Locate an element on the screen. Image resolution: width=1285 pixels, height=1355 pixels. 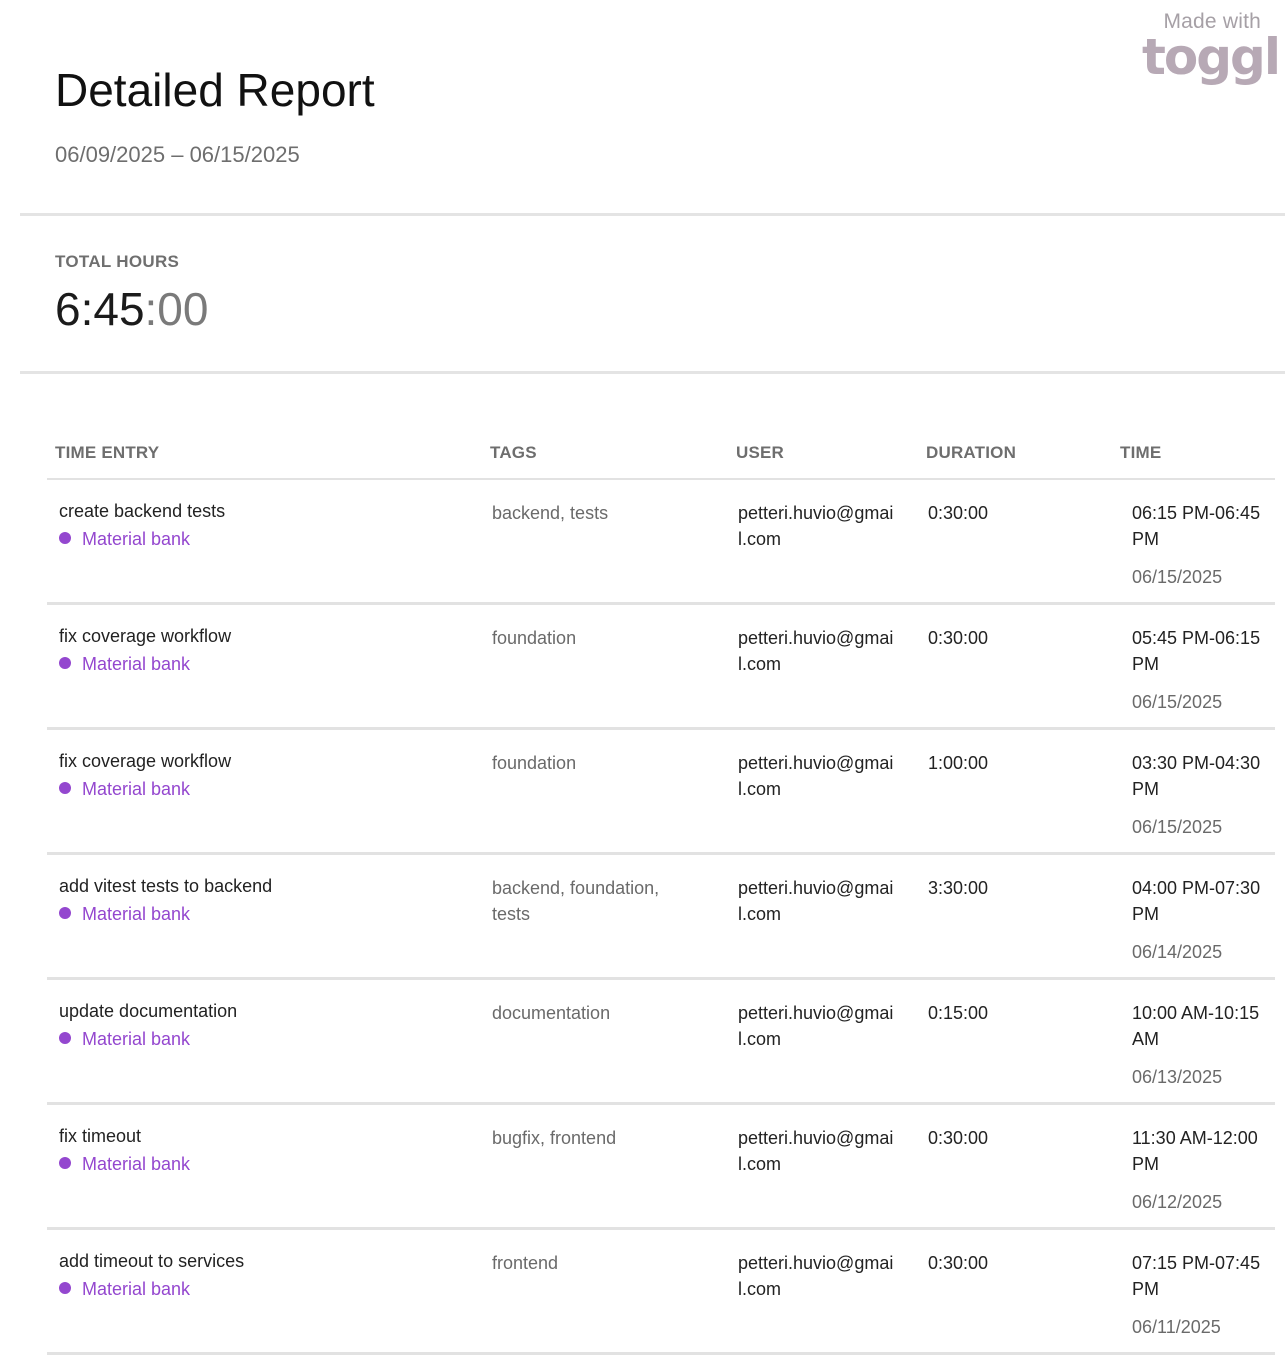
total-hours-main: 6:45 is located at coordinates (100, 309).